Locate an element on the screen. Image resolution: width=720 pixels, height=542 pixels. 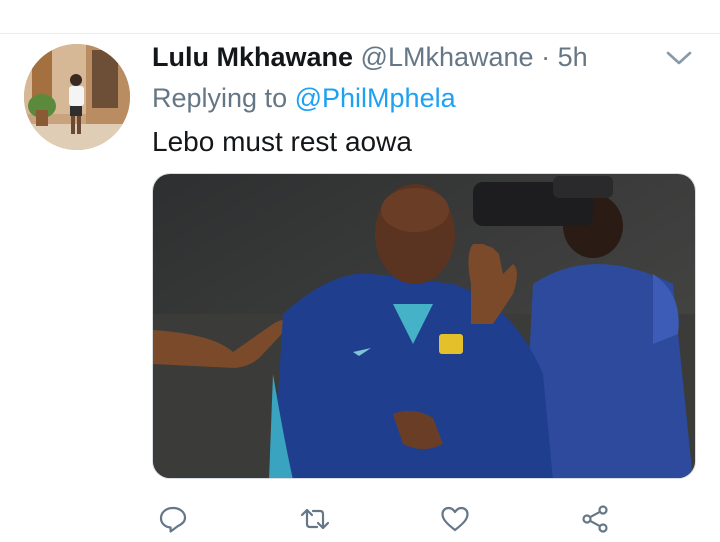
avatar is located at coordinates (77, 97).